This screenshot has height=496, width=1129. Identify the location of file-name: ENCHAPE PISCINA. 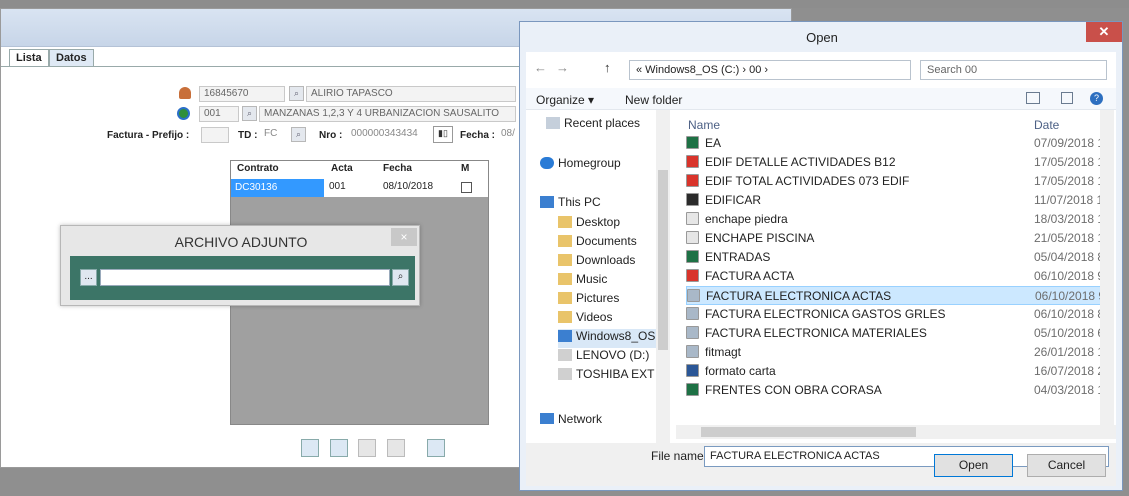
(750, 238).